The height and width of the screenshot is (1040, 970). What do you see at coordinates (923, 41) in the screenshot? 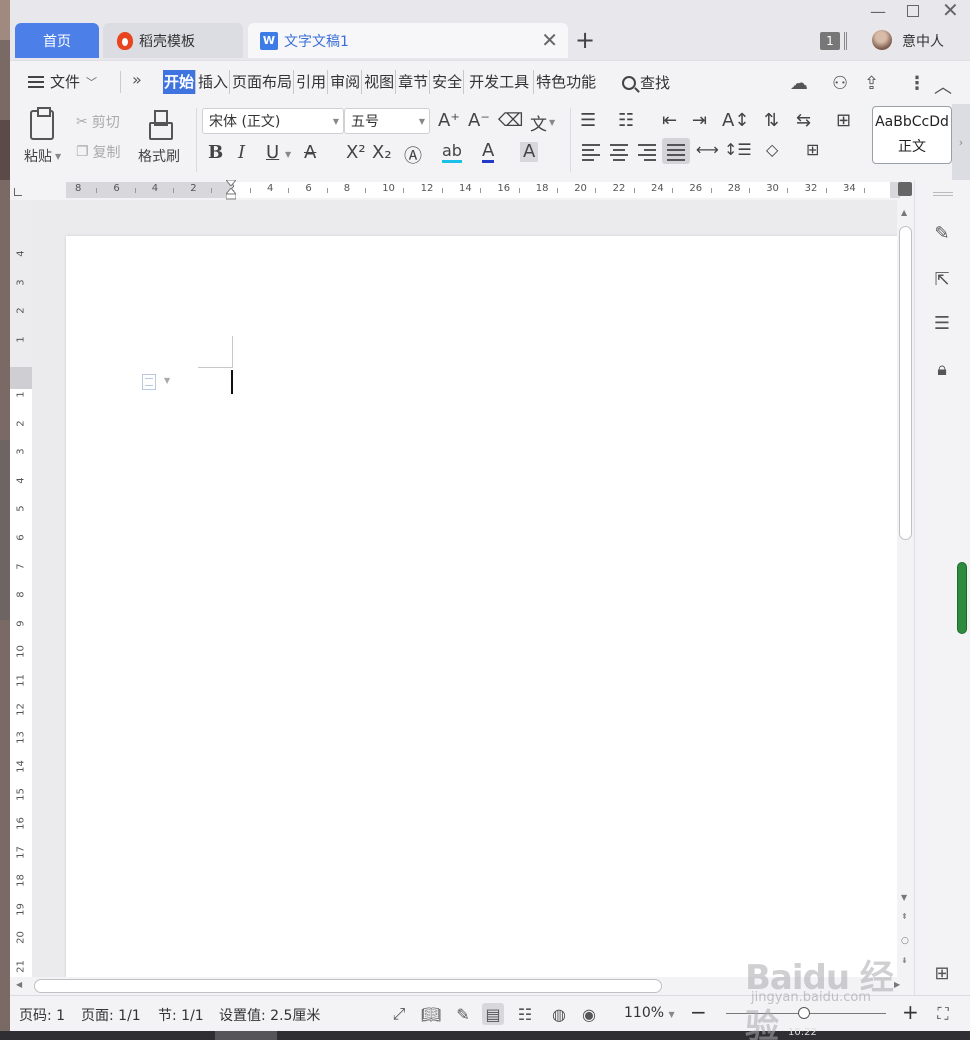
I see `username: 意中人` at bounding box center [923, 41].